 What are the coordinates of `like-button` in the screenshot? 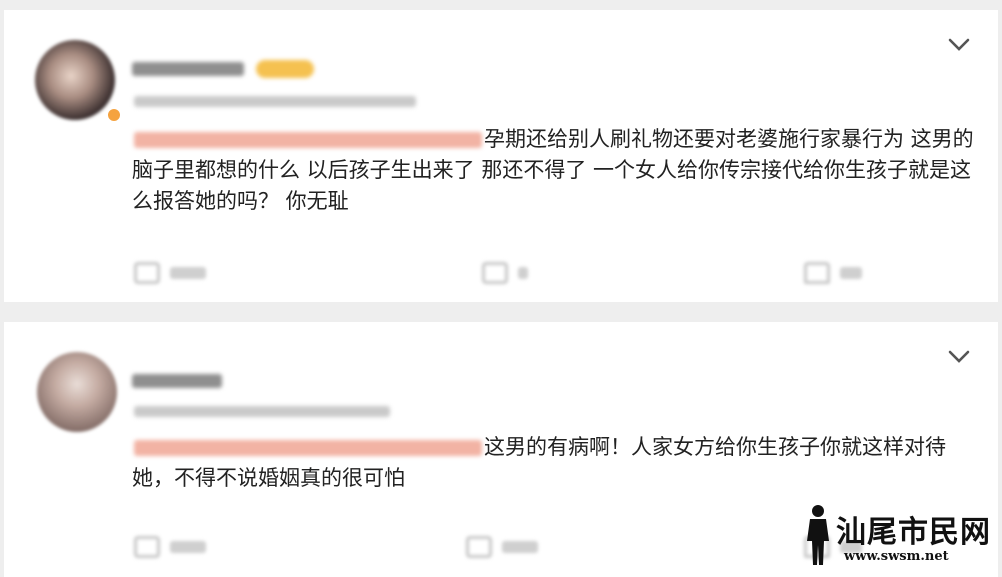 It's located at (833, 273).